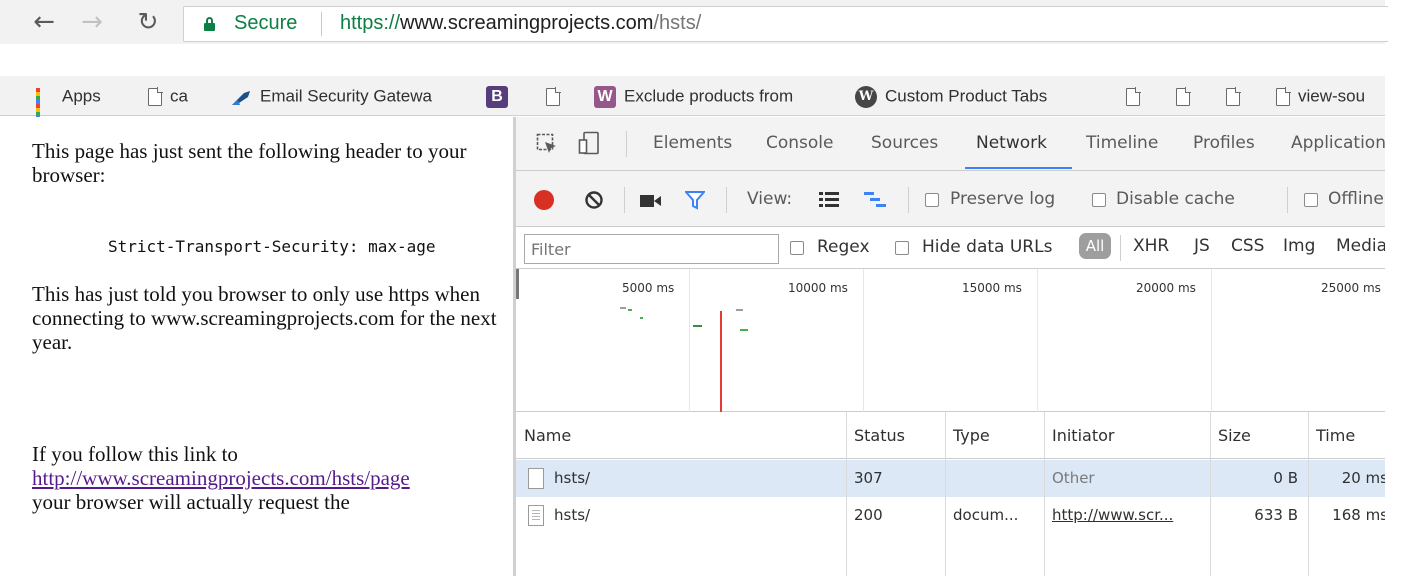 Image resolution: width=1412 pixels, height=576 pixels. Describe the element at coordinates (179, 96) in the screenshot. I see `bookmark-label: ca` at that location.